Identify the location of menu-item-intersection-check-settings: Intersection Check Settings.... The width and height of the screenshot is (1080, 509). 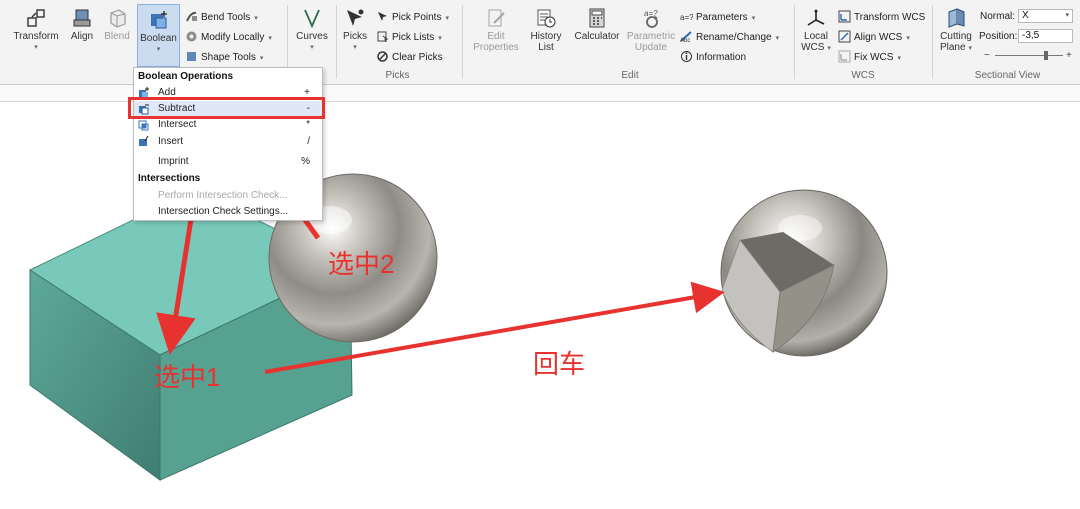
(228, 212).